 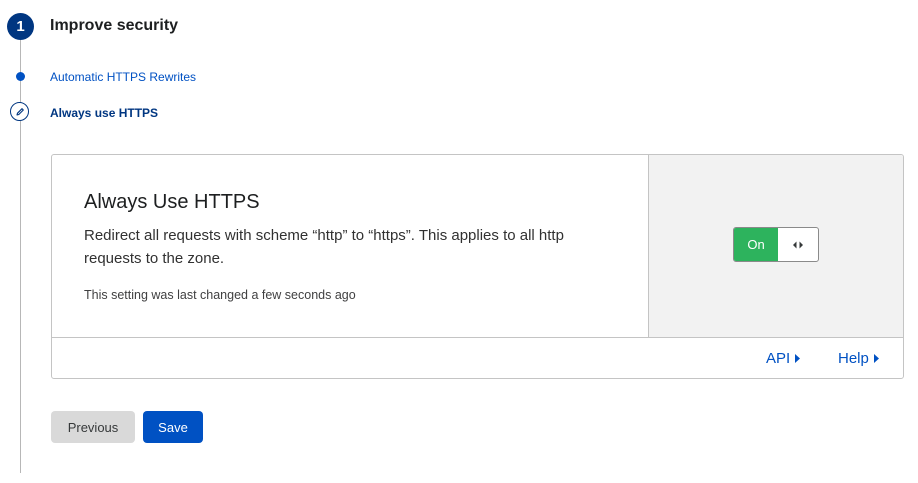 I want to click on substep-current-always-use-https: Always use HTTPS, so click(x=104, y=113).